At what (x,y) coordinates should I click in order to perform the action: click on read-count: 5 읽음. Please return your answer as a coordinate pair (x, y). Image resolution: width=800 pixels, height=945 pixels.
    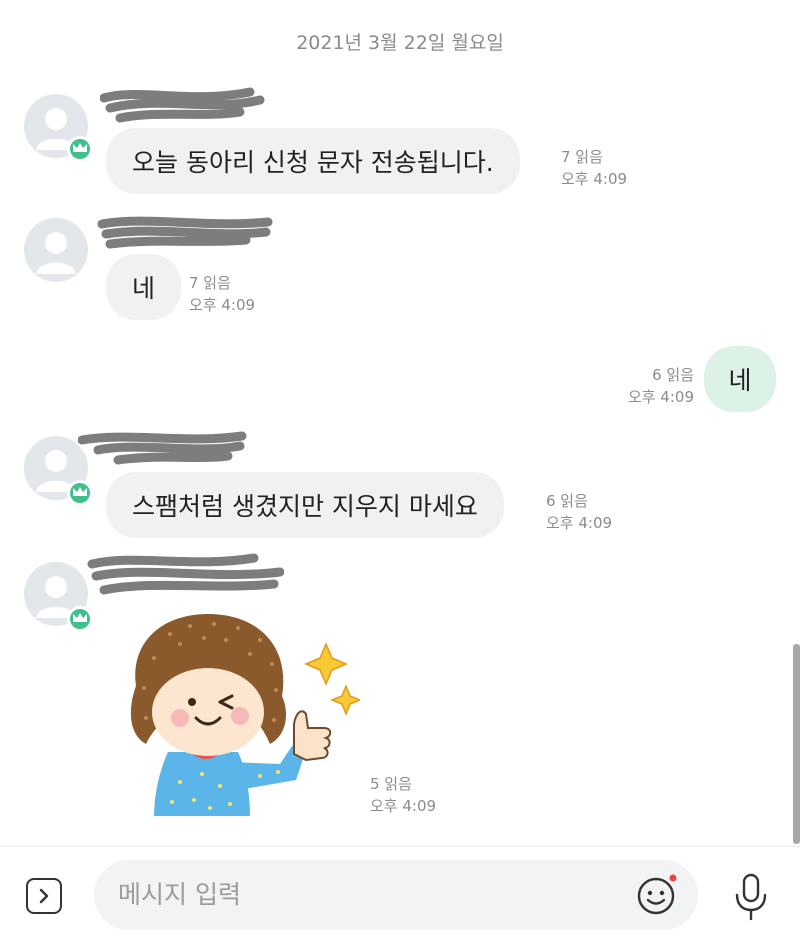
    Looking at the image, I should click on (391, 784).